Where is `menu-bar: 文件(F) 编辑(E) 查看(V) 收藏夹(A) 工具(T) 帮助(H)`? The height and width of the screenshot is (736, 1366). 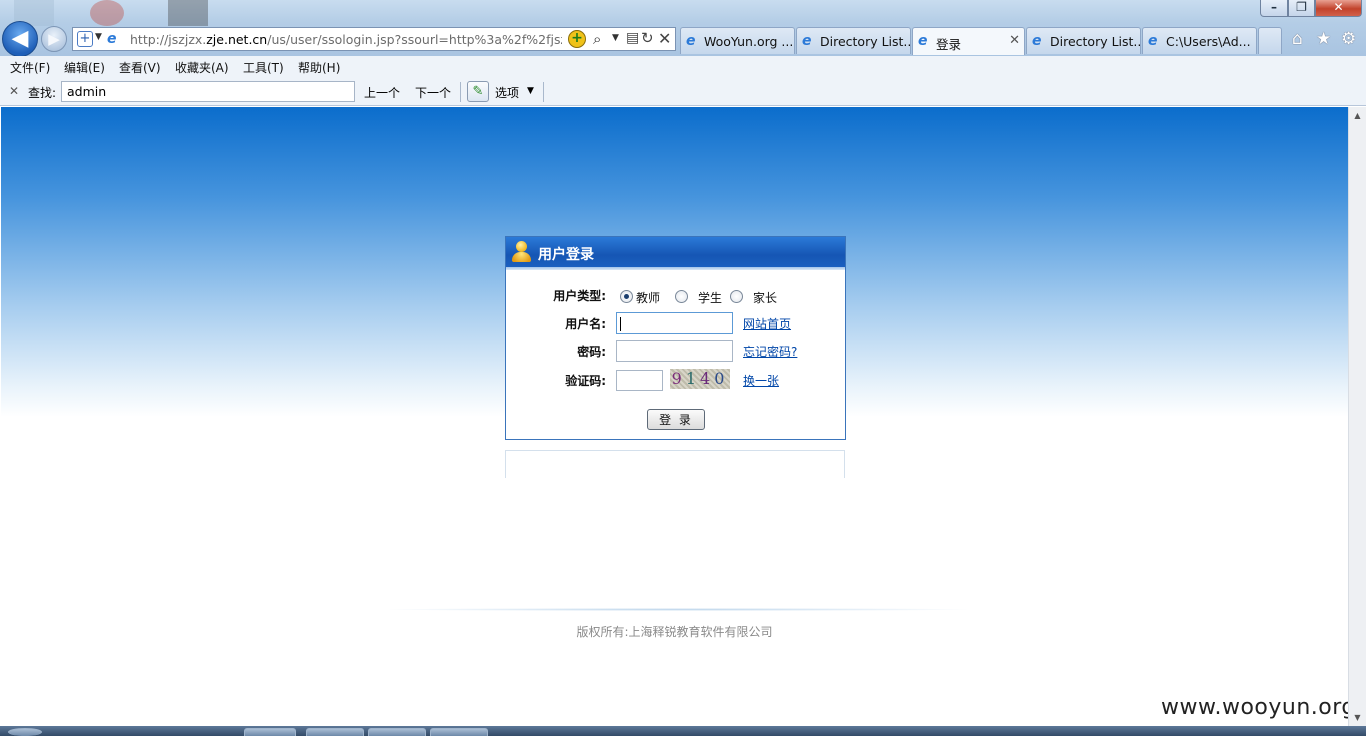 menu-bar: 文件(F) 编辑(E) 查看(V) 收藏夹(A) 工具(T) 帮助(H) is located at coordinates (683, 67).